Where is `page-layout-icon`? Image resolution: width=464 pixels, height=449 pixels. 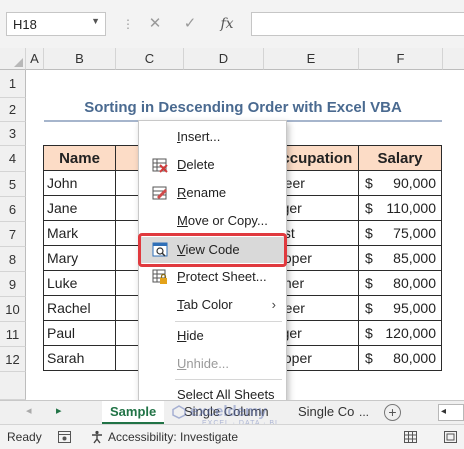 page-layout-icon is located at coordinates (450, 437).